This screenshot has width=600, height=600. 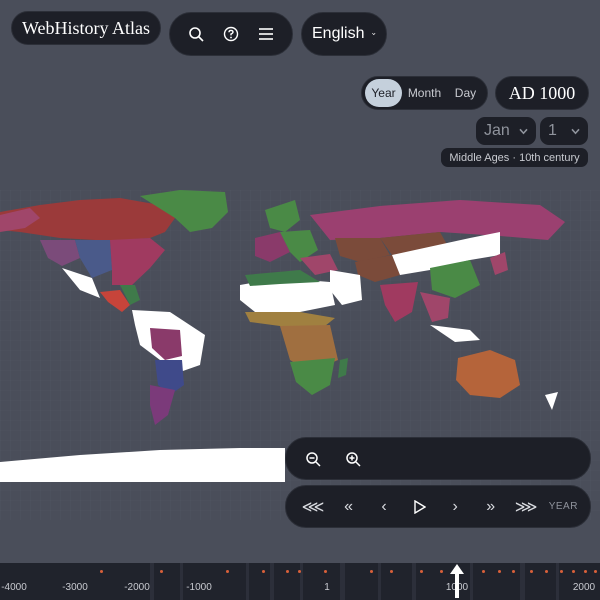 What do you see at coordinates (327, 587) in the screenshot?
I see `timeline-label: 1` at bounding box center [327, 587].